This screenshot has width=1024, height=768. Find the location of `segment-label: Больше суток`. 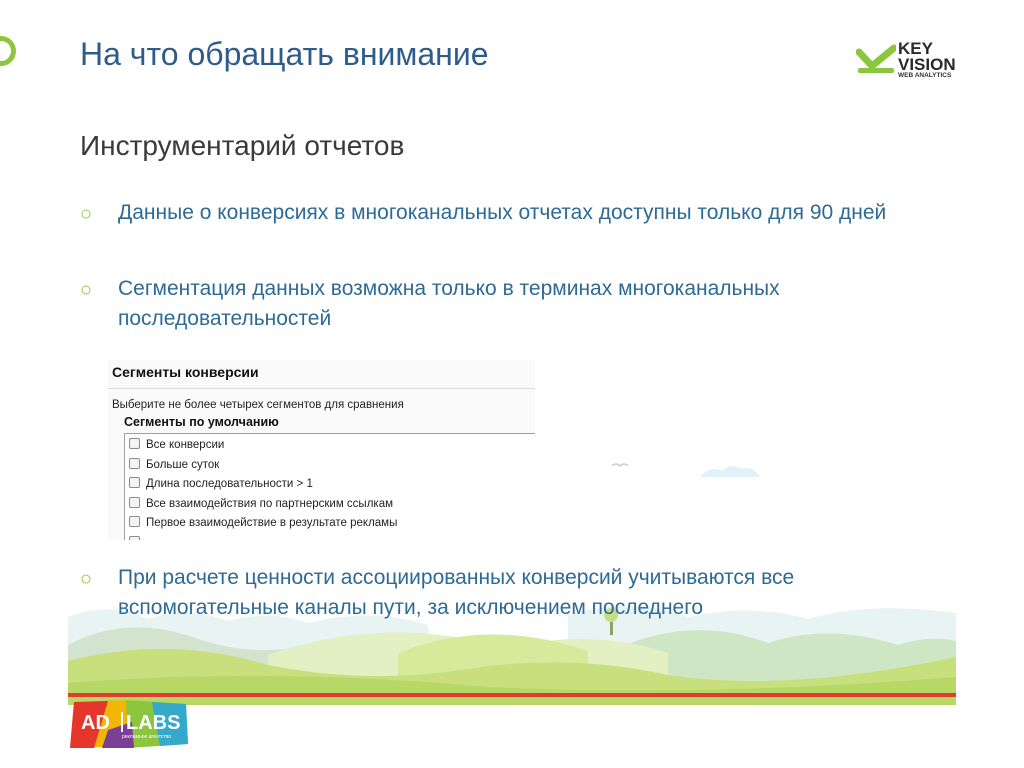

segment-label: Больше суток is located at coordinates (183, 465).